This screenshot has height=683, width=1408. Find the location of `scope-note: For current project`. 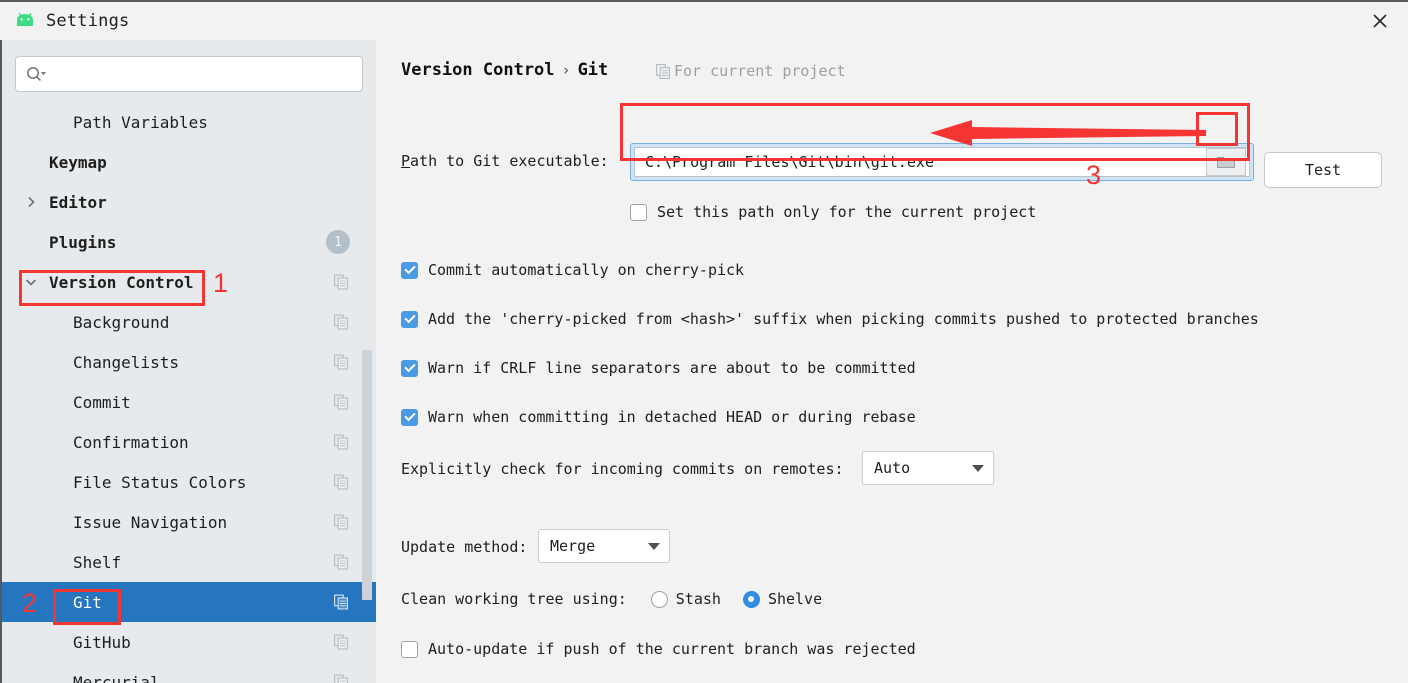

scope-note: For current project is located at coordinates (751, 71).